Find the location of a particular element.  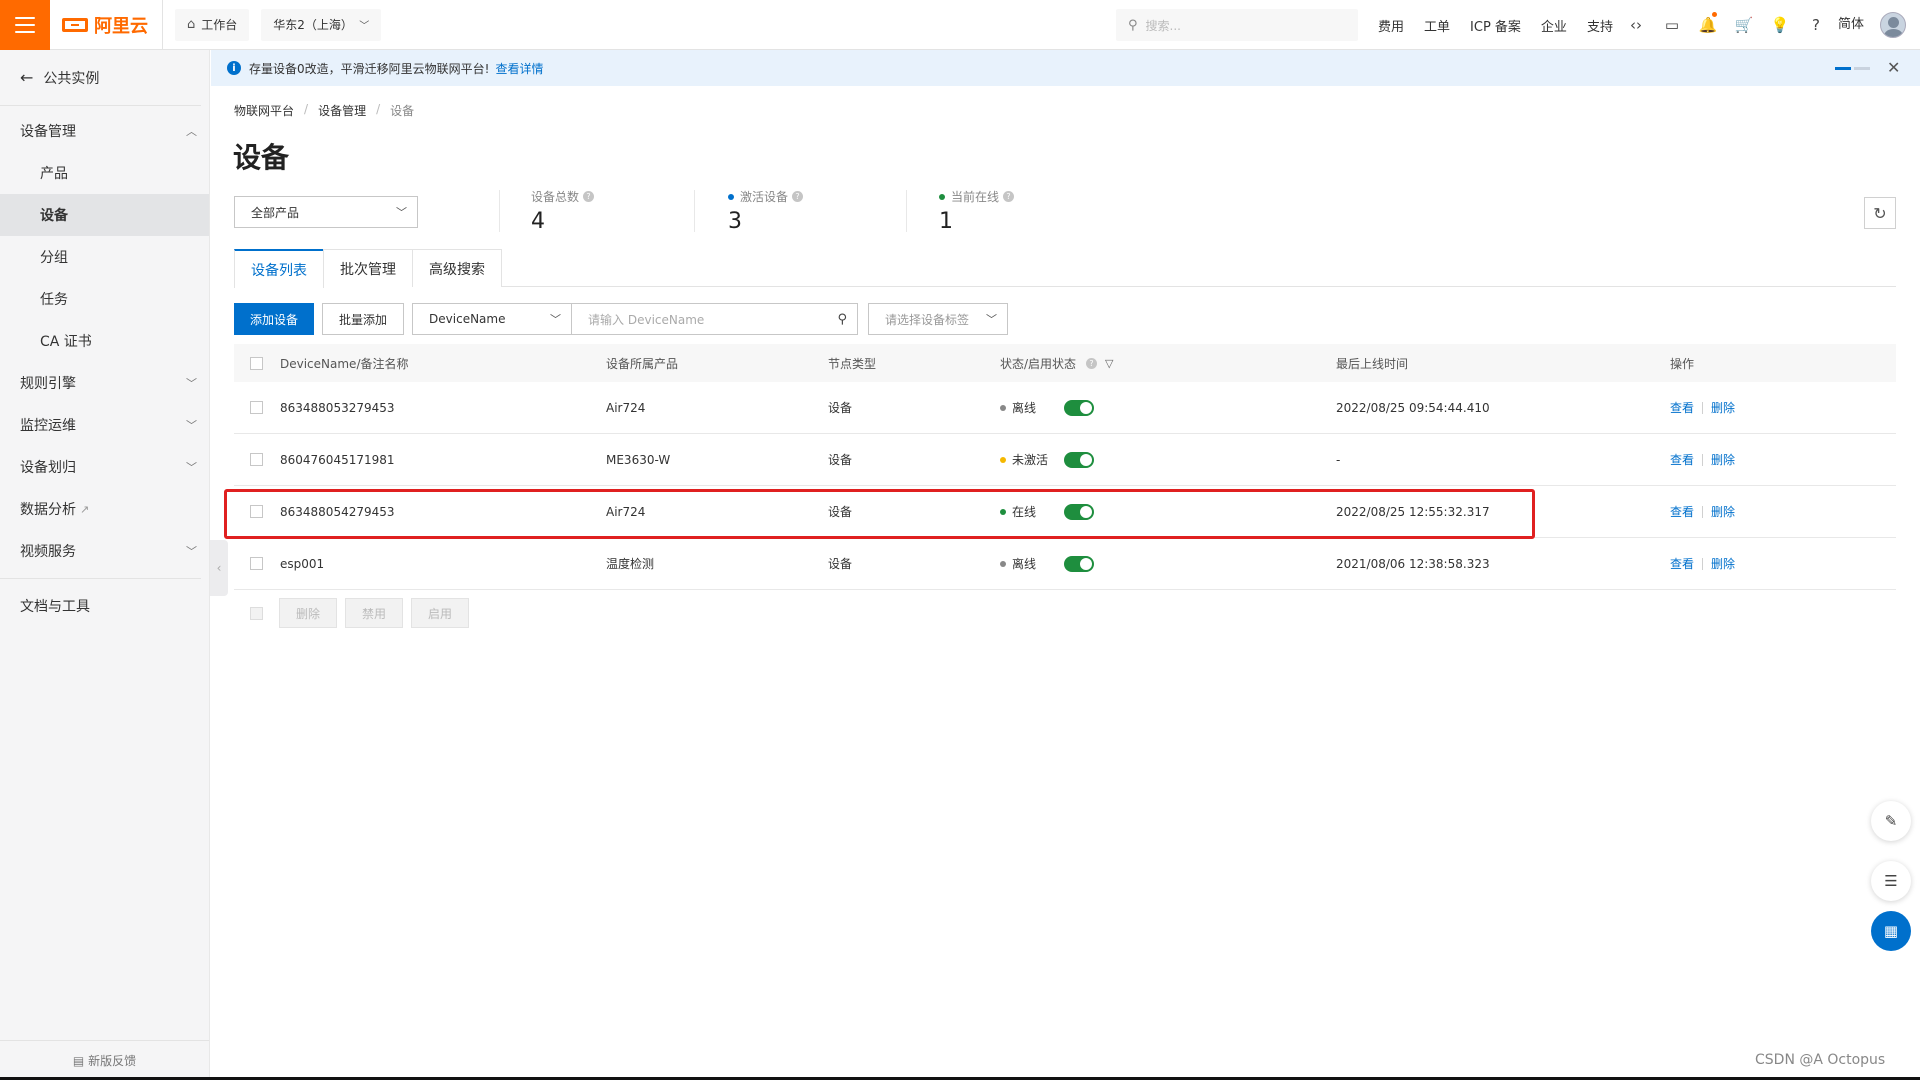

sidebar-group-rule-engine: 规则引擎 ﹀ is located at coordinates (104, 383).